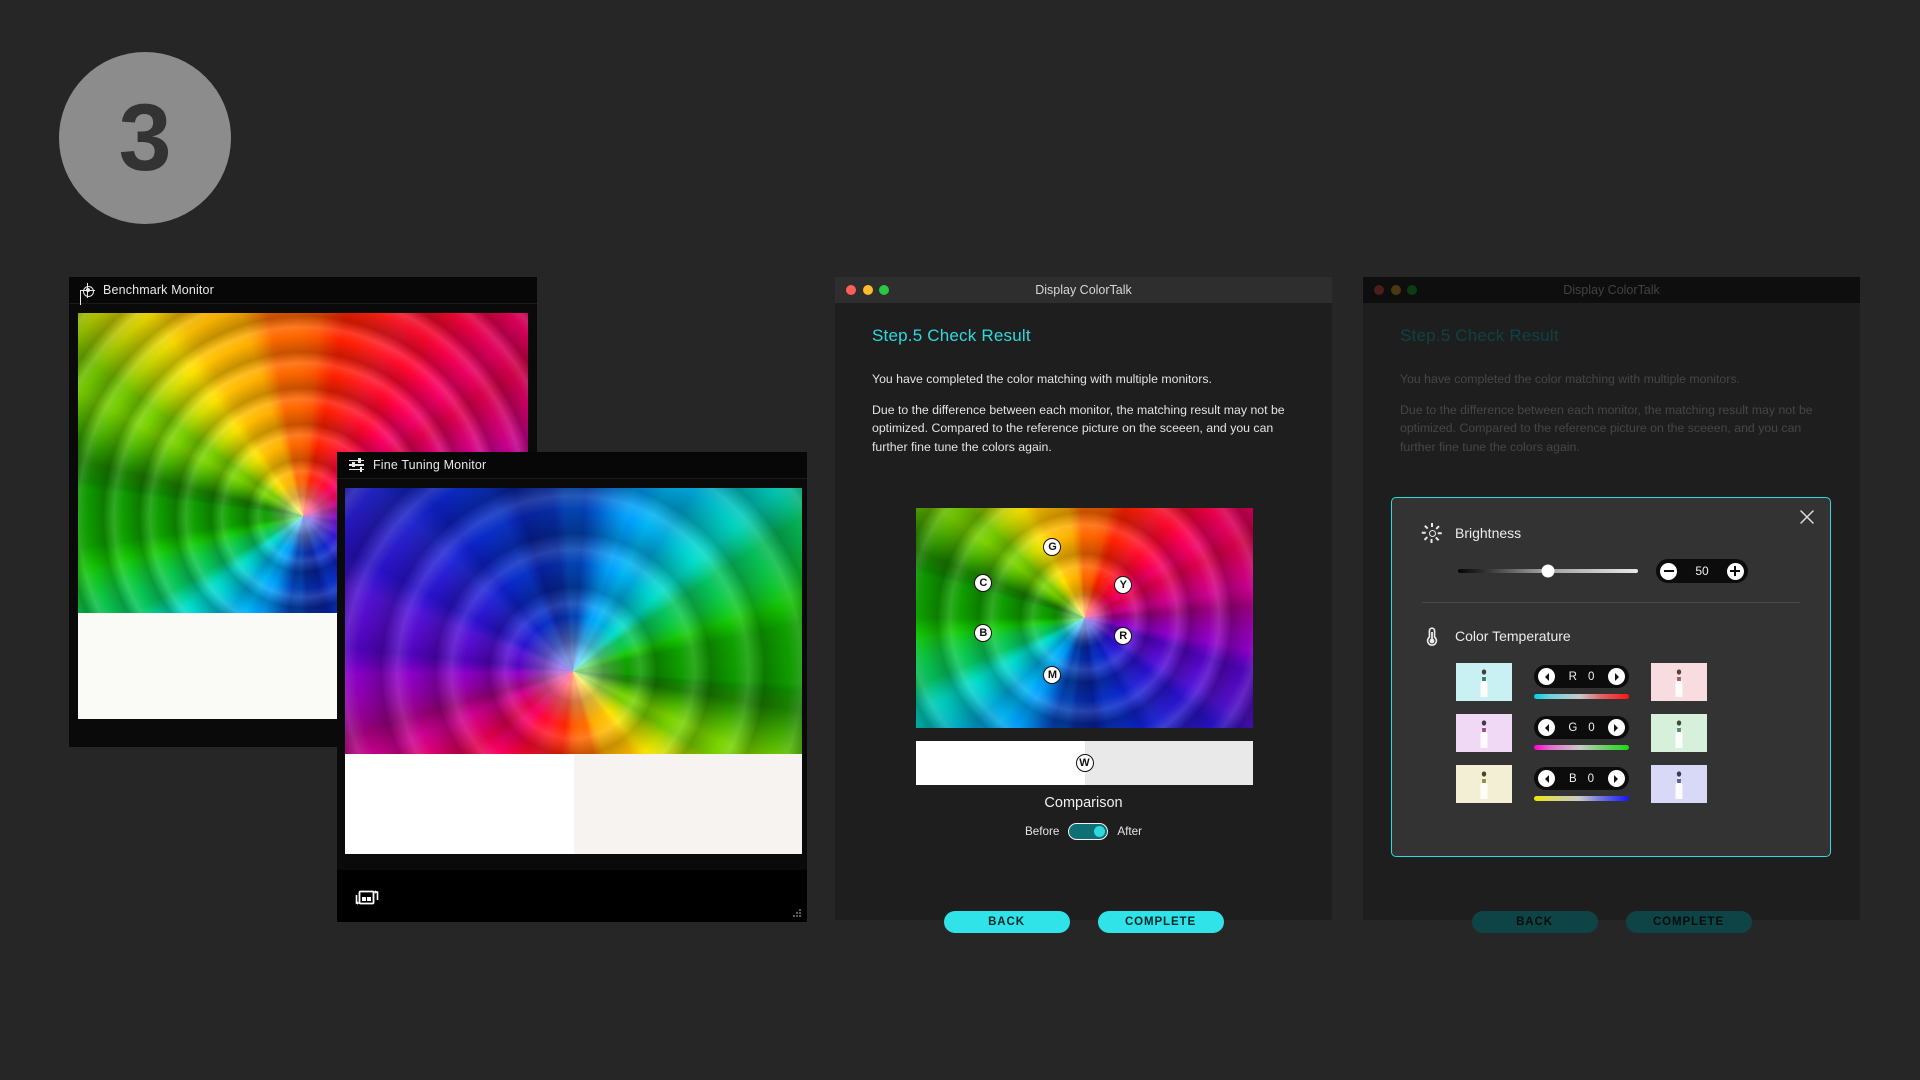 The image size is (1920, 1080). What do you see at coordinates (1688, 922) in the screenshot?
I see `complete-button-dimmed: COMPLETE` at bounding box center [1688, 922].